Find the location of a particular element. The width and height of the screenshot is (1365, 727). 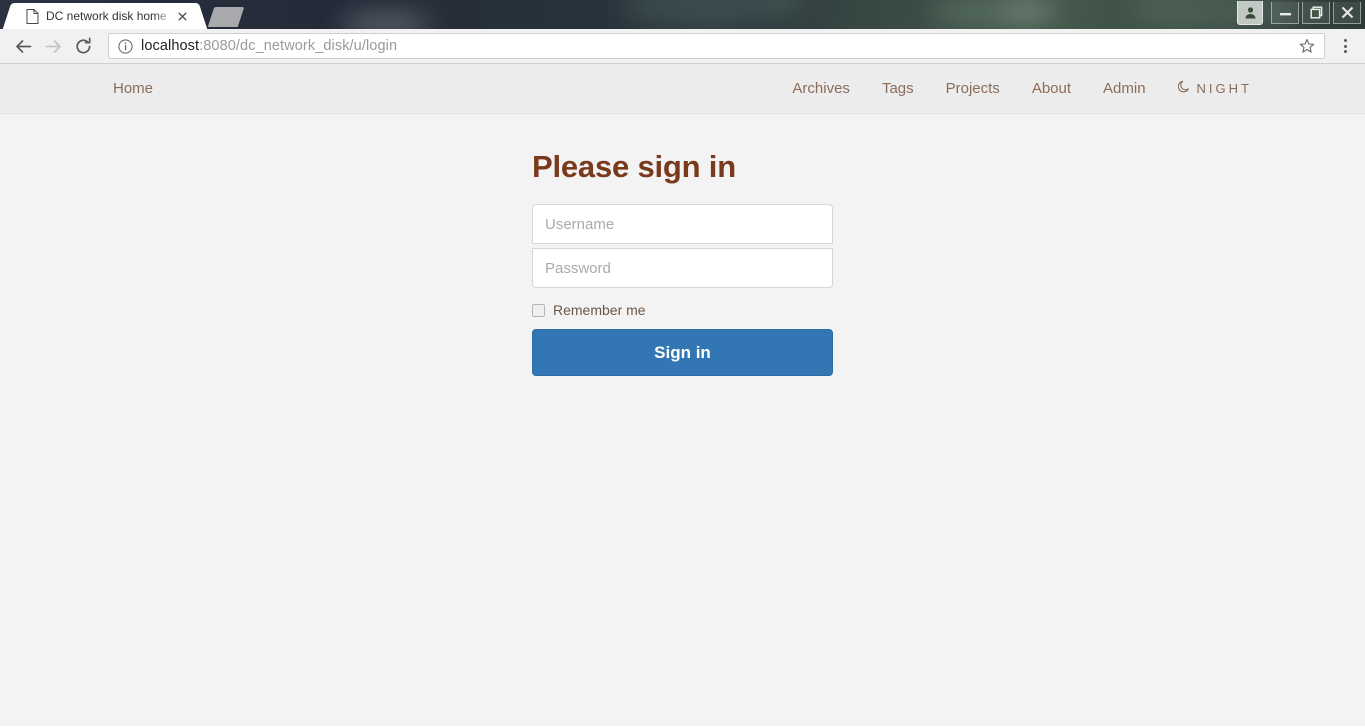

browser-toolbar: localhost:8080/dc_network_disk/u/login is located at coordinates (682, 46).